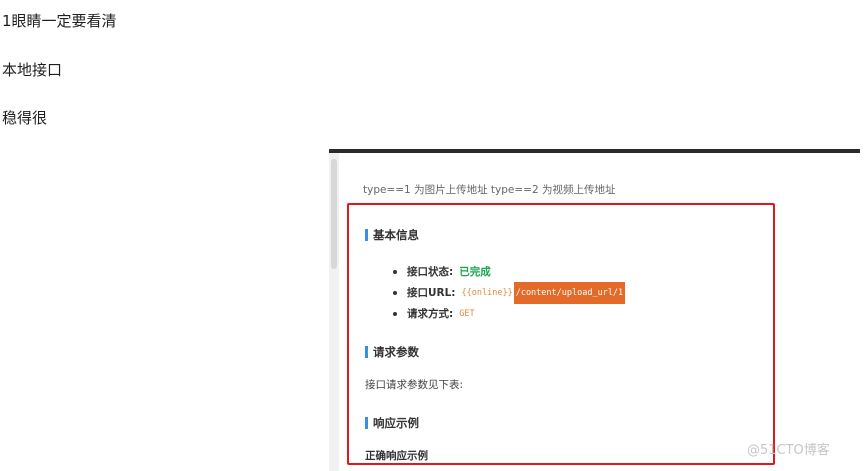 This screenshot has height=471, width=867. What do you see at coordinates (467, 313) in the screenshot?
I see `method-value: GET` at bounding box center [467, 313].